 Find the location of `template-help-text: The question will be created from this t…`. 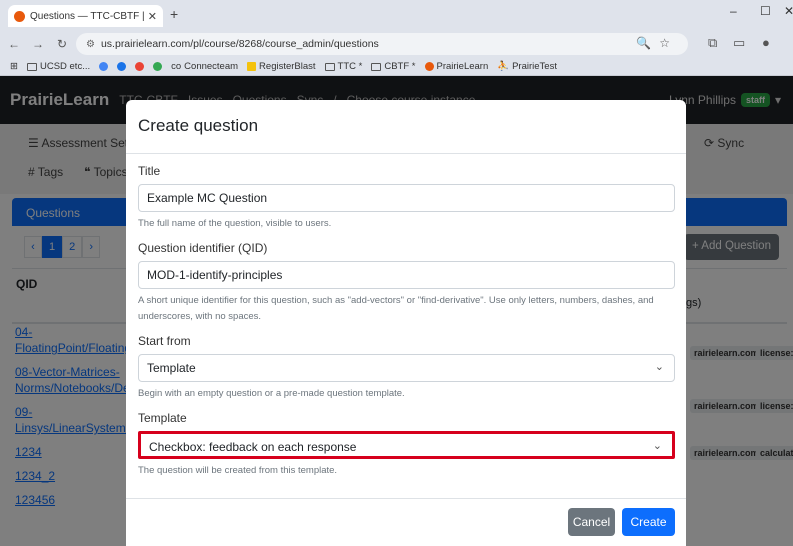

template-help-text: The question will be created from this t… is located at coordinates (238, 470).